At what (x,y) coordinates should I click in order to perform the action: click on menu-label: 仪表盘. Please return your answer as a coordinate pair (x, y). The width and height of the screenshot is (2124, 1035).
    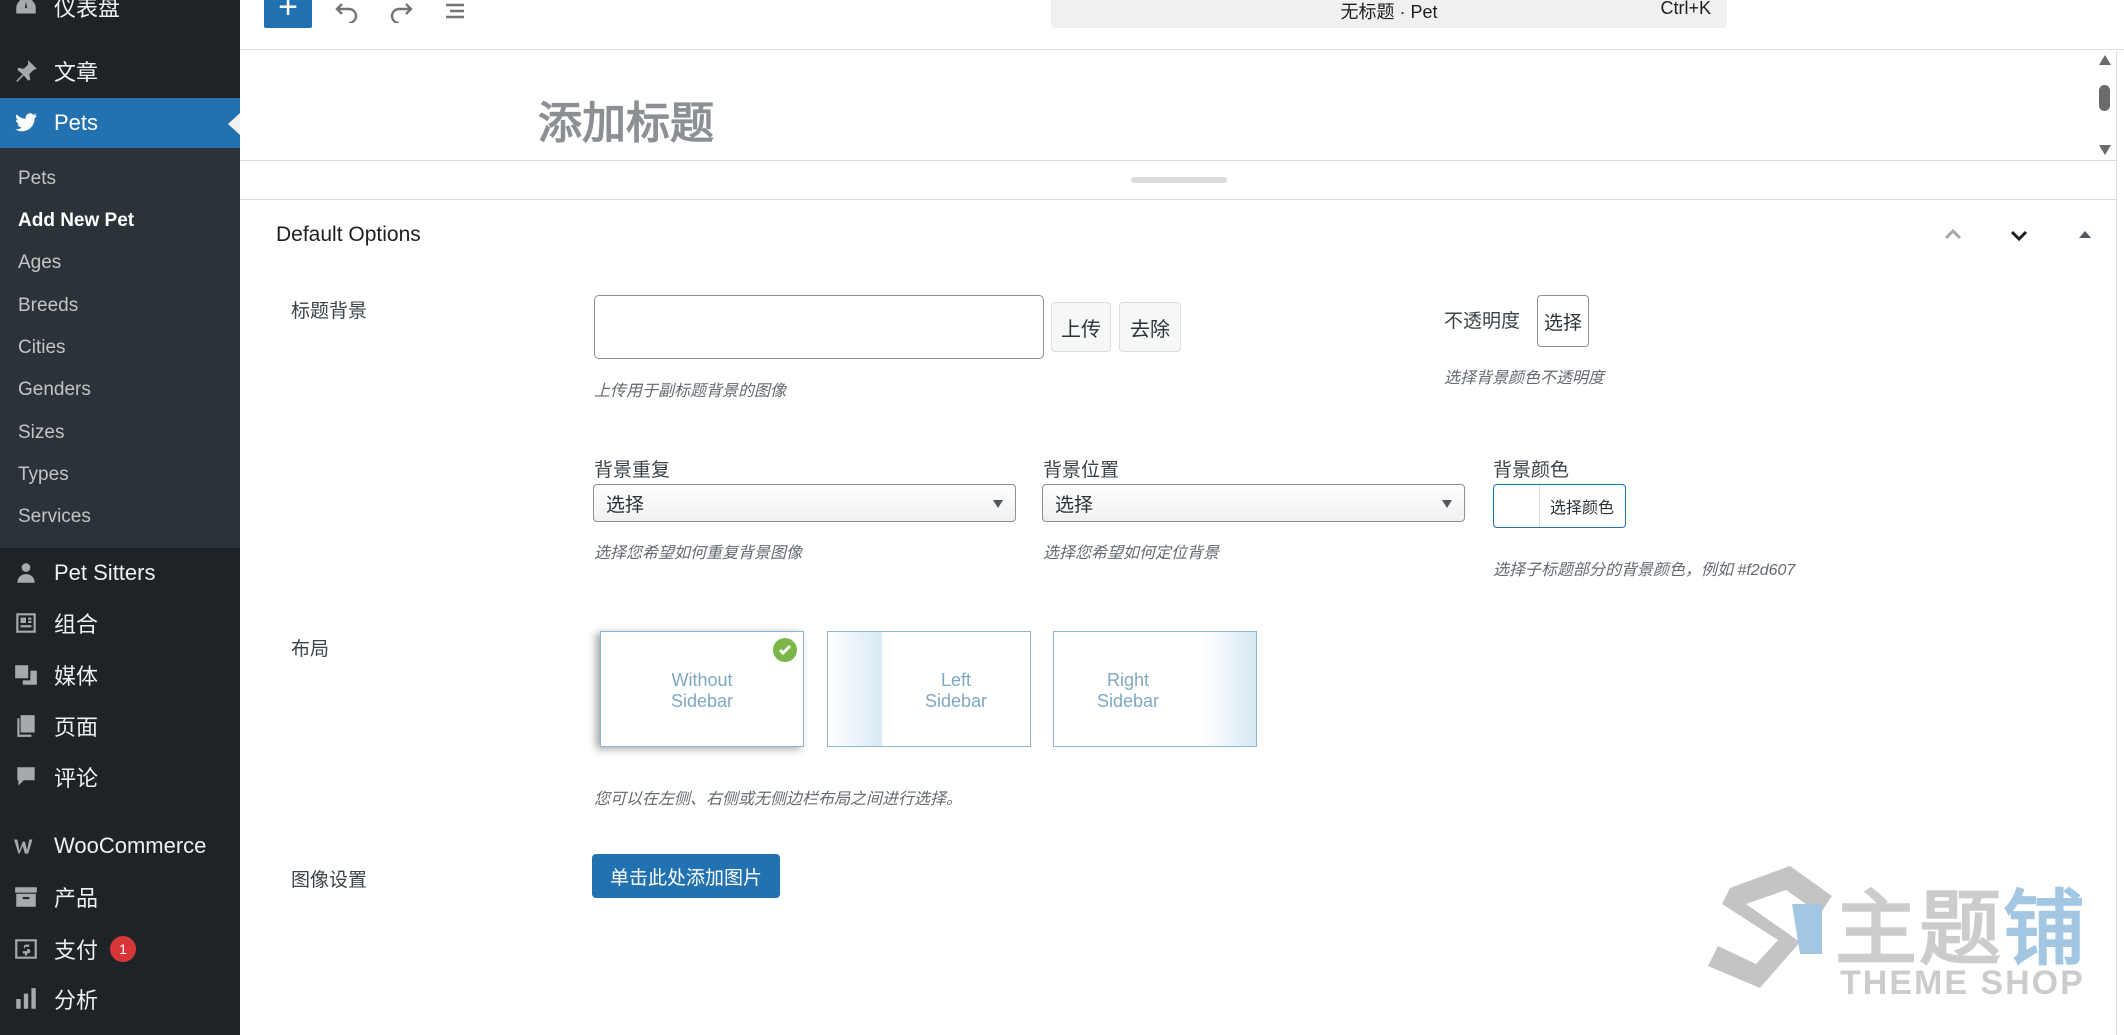
    Looking at the image, I should click on (87, 10).